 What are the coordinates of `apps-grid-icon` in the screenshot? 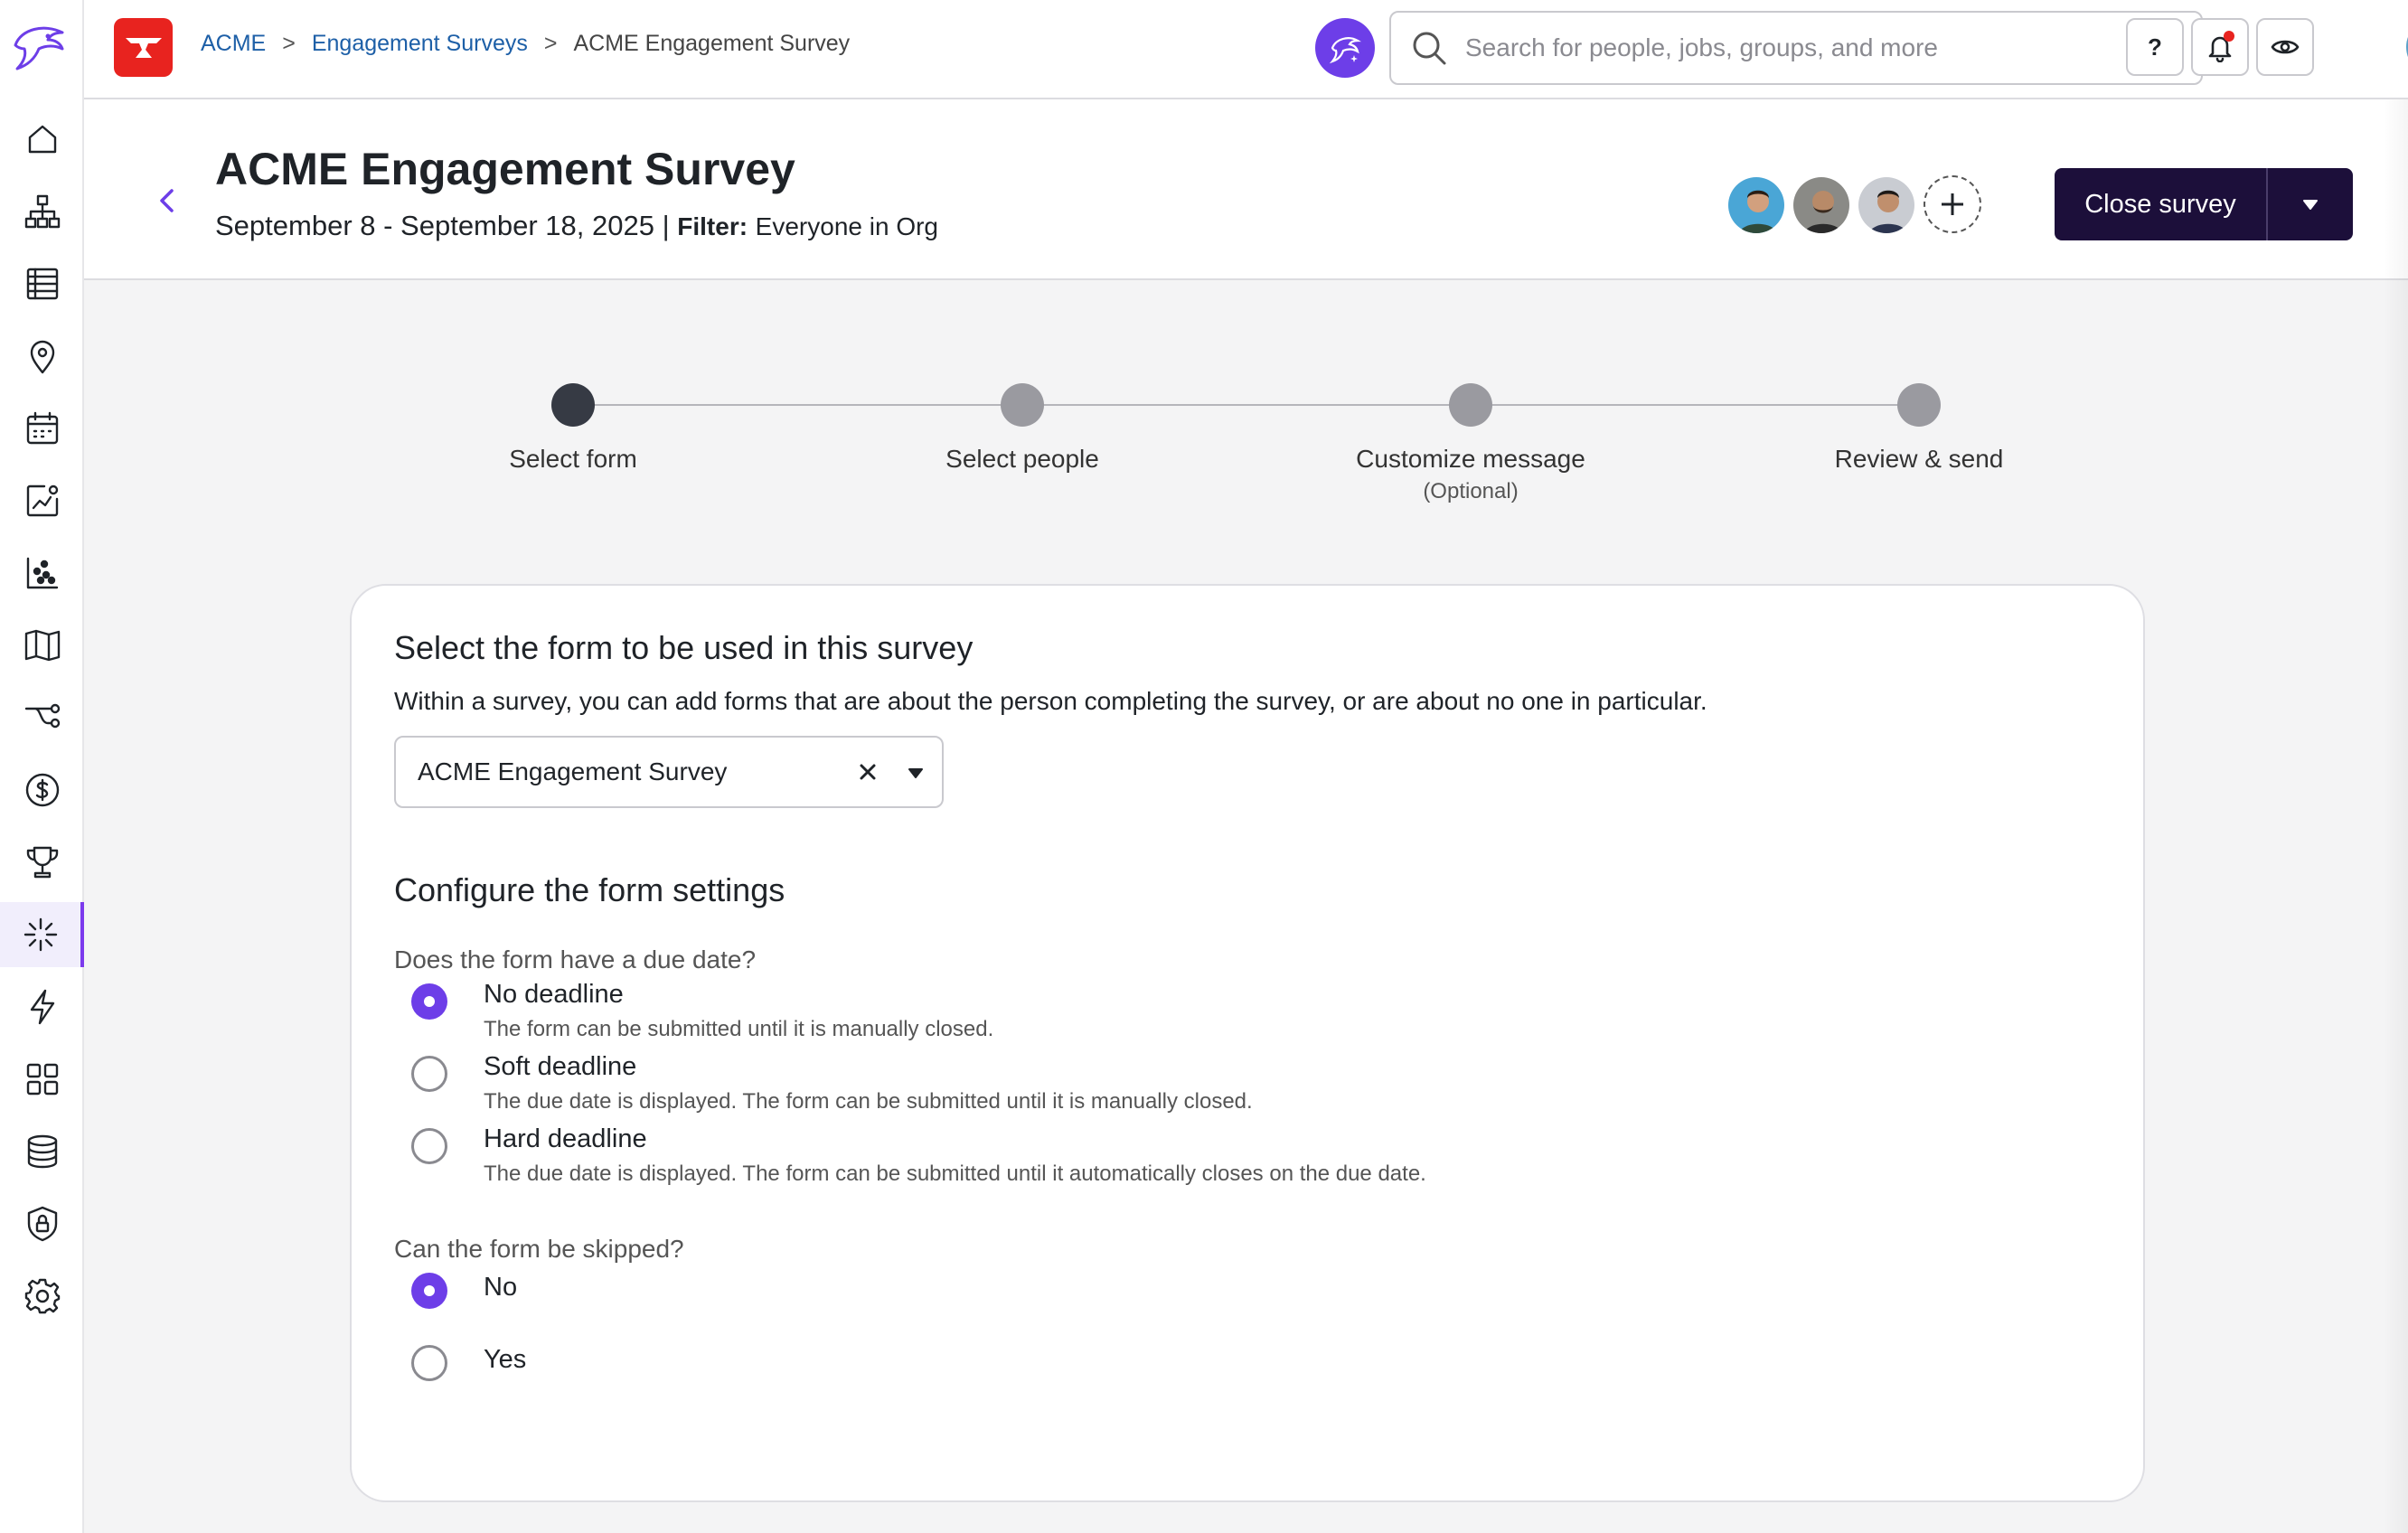 It's located at (42, 1079).